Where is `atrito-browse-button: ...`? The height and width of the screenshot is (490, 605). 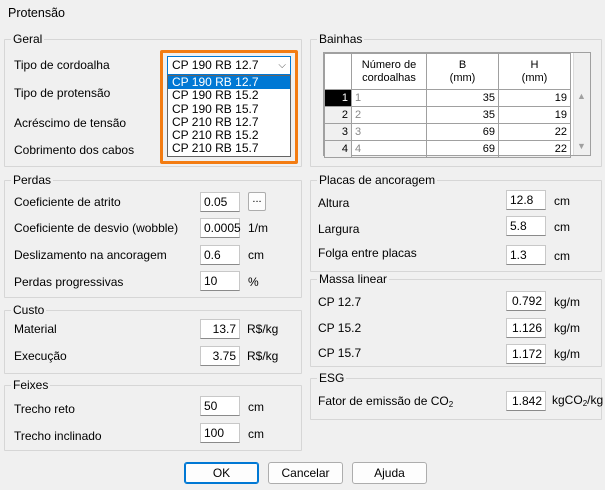
atrito-browse-button: ... is located at coordinates (257, 201).